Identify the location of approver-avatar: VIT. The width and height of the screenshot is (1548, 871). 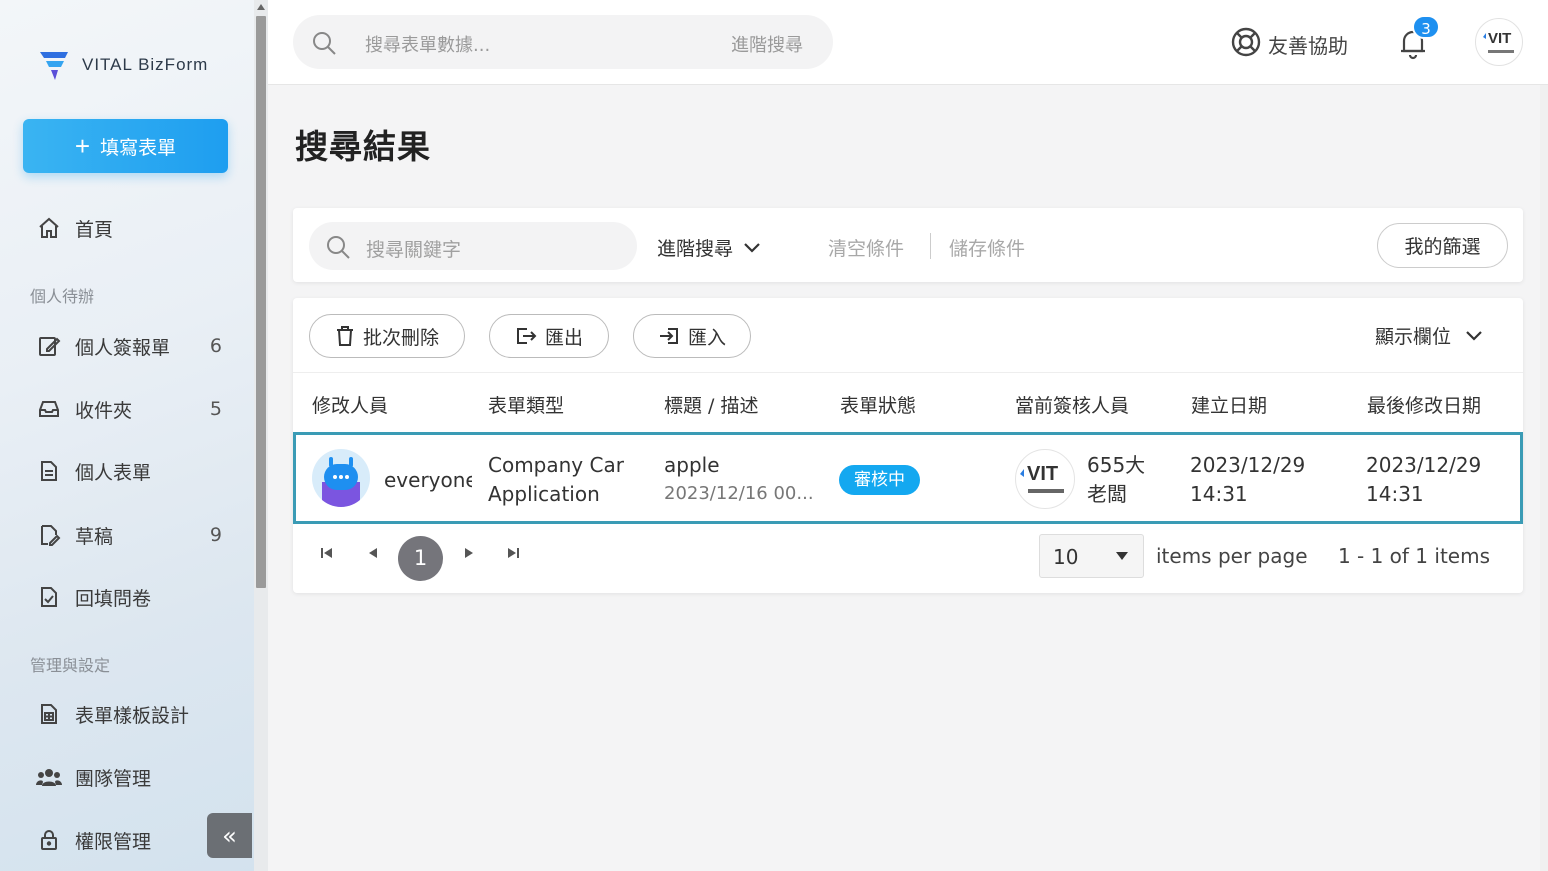
(1045, 479).